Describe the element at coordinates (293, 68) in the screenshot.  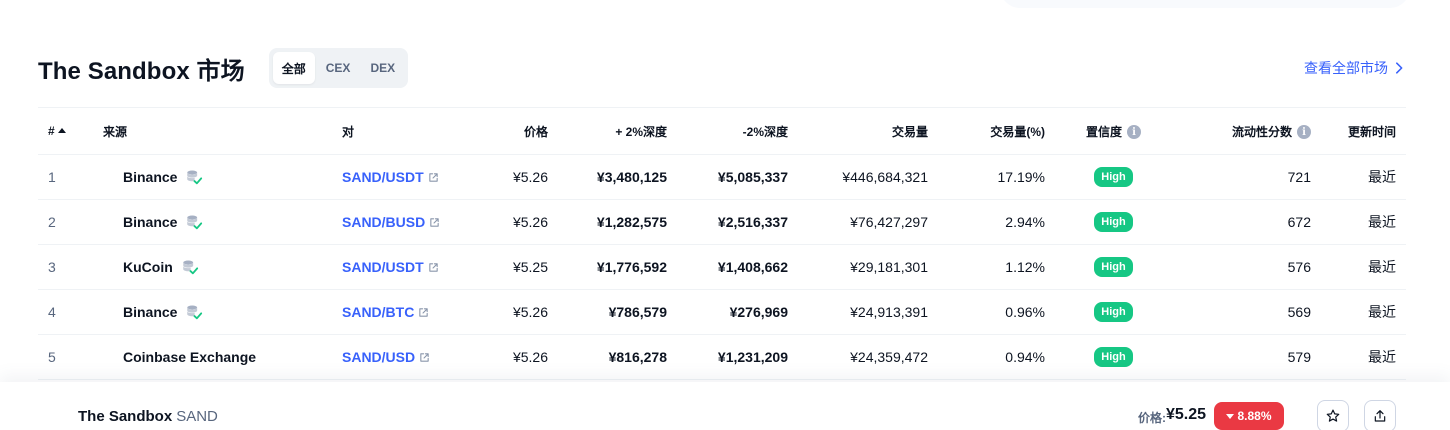
I see `filter-all-button: 全部` at that location.